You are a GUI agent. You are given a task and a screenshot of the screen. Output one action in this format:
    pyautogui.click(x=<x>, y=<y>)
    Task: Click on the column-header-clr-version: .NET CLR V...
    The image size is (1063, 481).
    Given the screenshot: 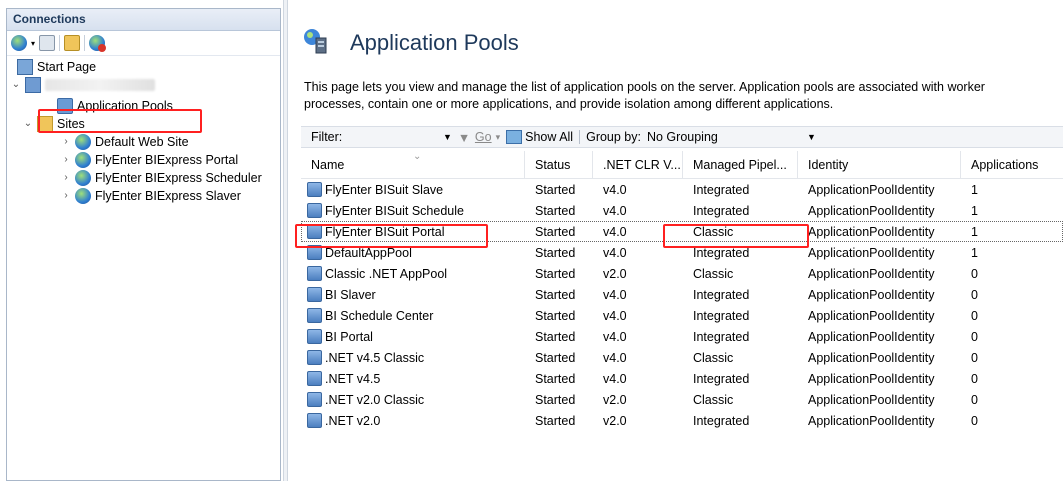 What is the action you would take?
    pyautogui.click(x=638, y=164)
    